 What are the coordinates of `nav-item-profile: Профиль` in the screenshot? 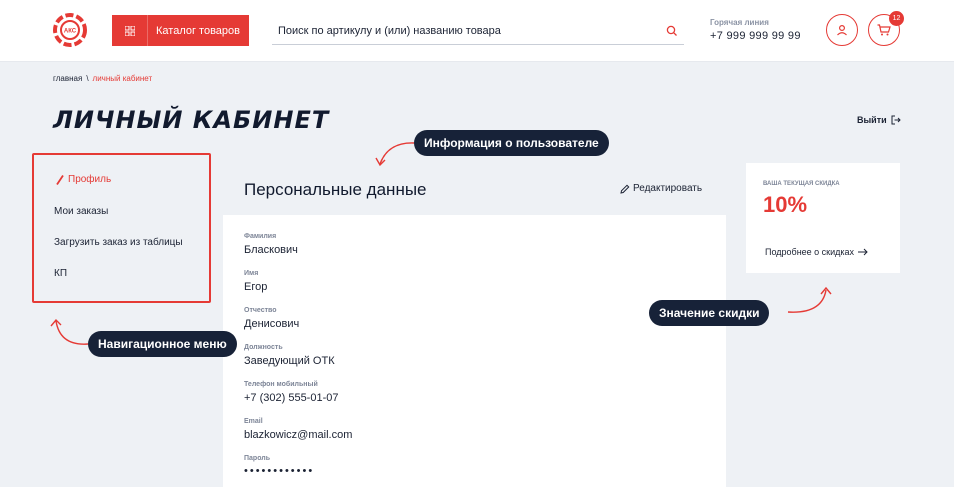 It's located at (83, 179).